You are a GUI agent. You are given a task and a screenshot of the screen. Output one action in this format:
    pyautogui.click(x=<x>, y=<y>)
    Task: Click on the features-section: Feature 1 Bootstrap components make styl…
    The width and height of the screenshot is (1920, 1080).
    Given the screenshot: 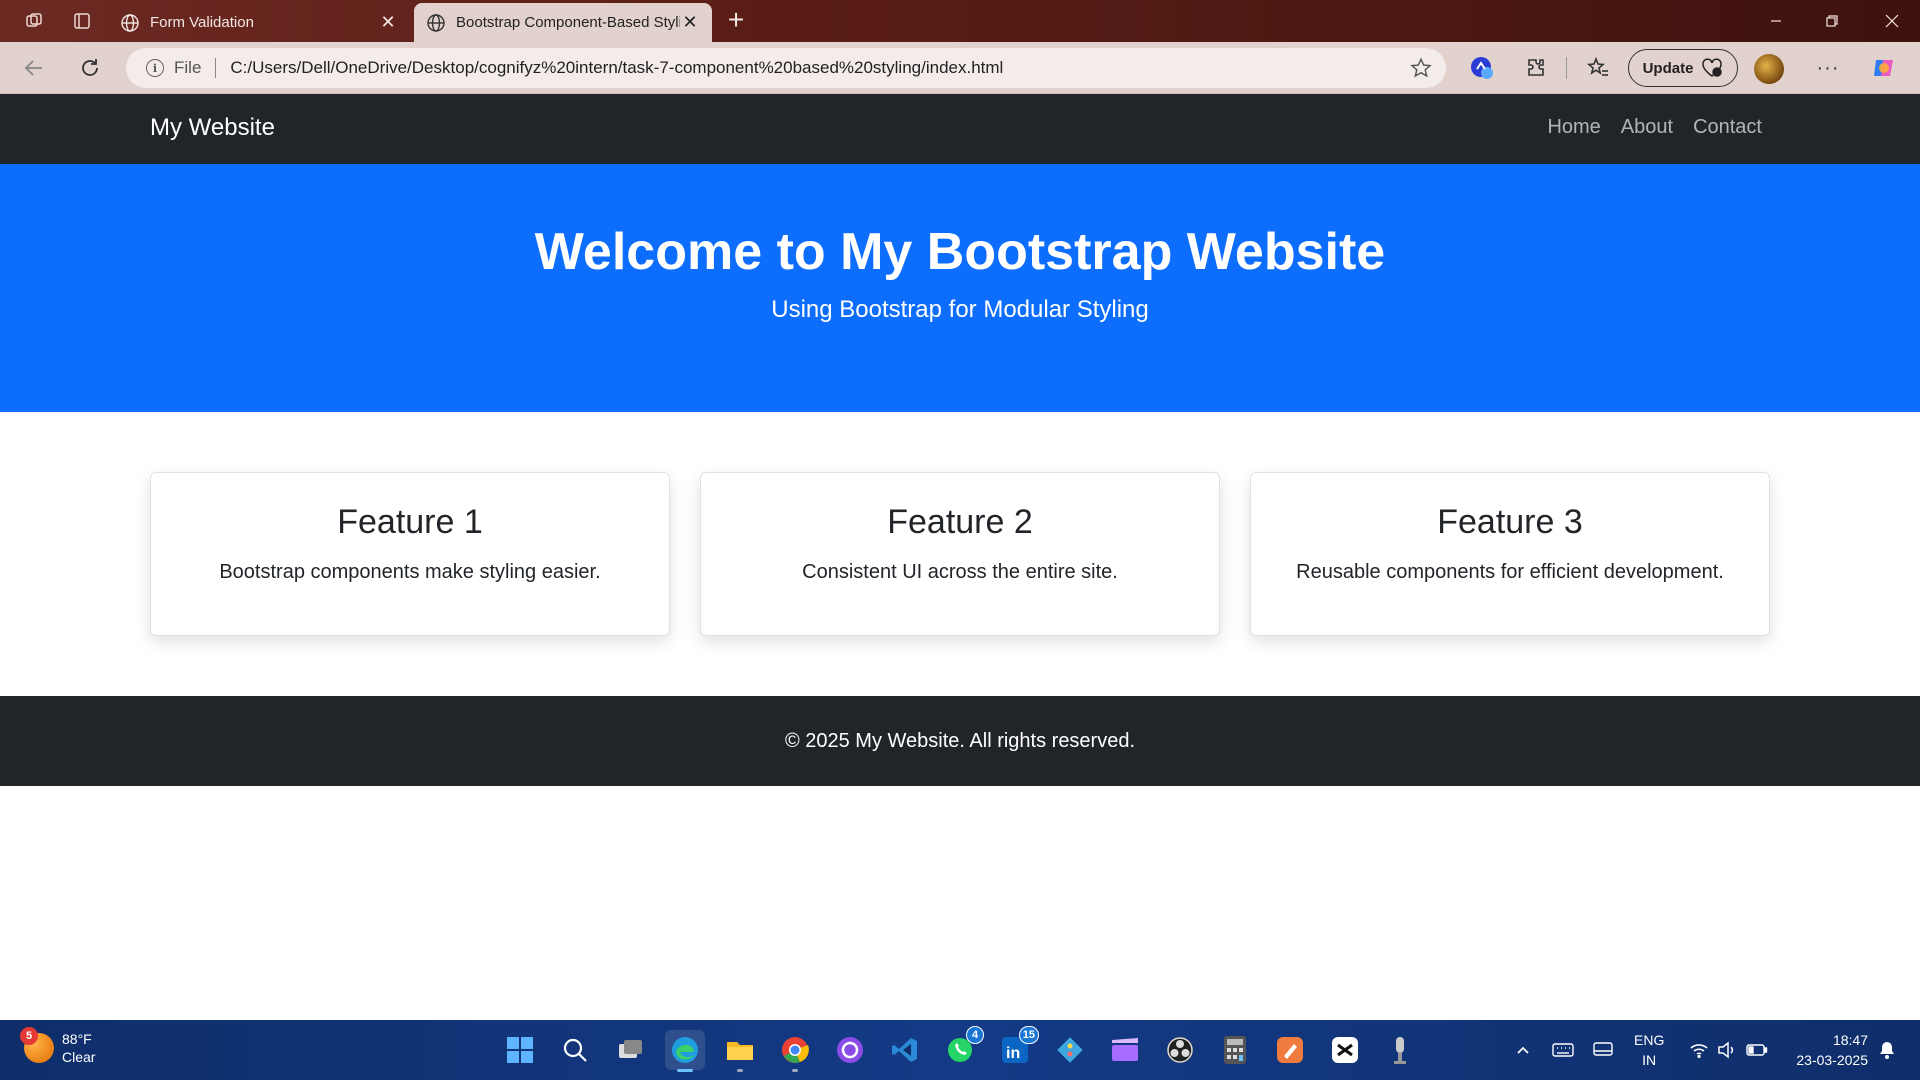 What is the action you would take?
    pyautogui.click(x=960, y=554)
    